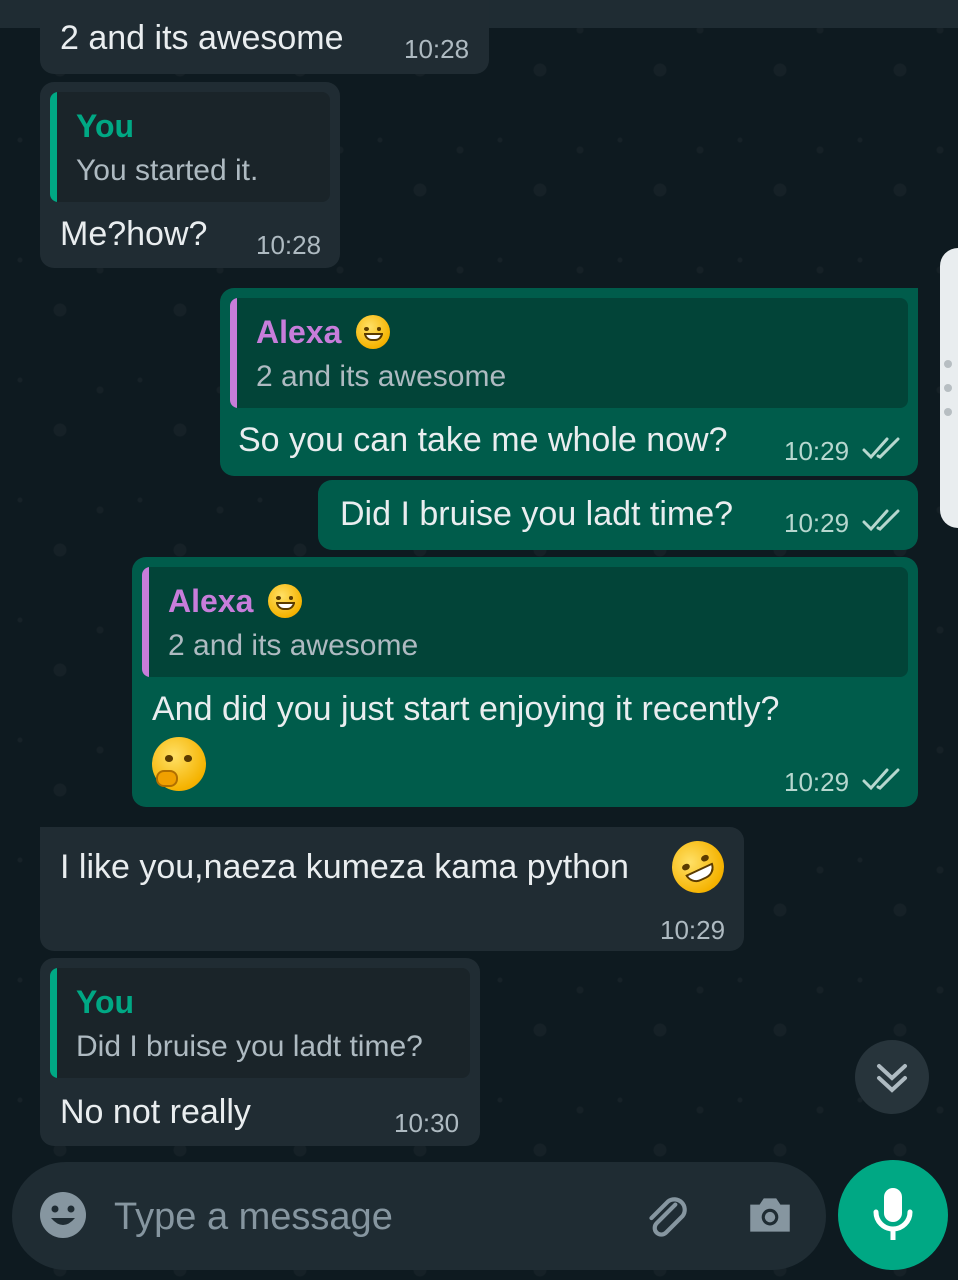  I want to click on quote-text: You started it., so click(167, 170).